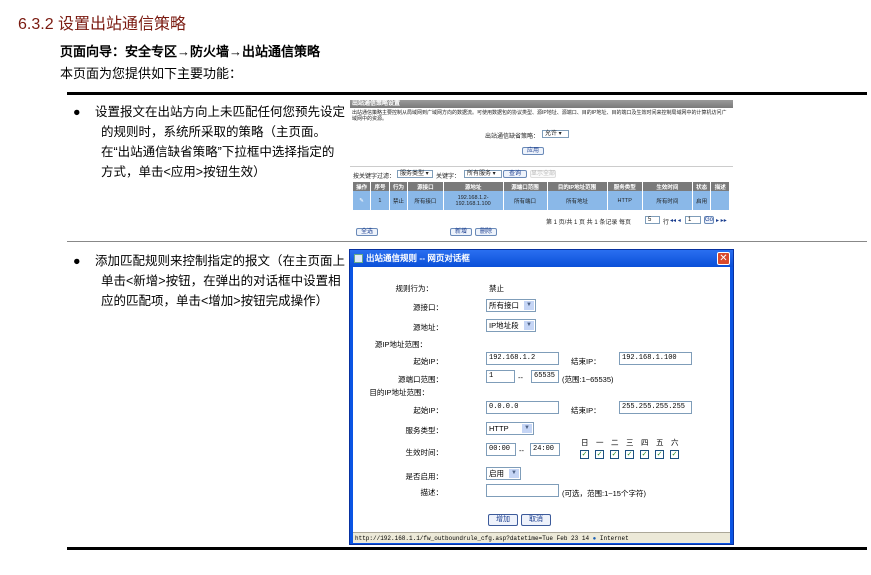 Image resolution: width=871 pixels, height=575 pixels. I want to click on apply-button: 应用, so click(533, 151).